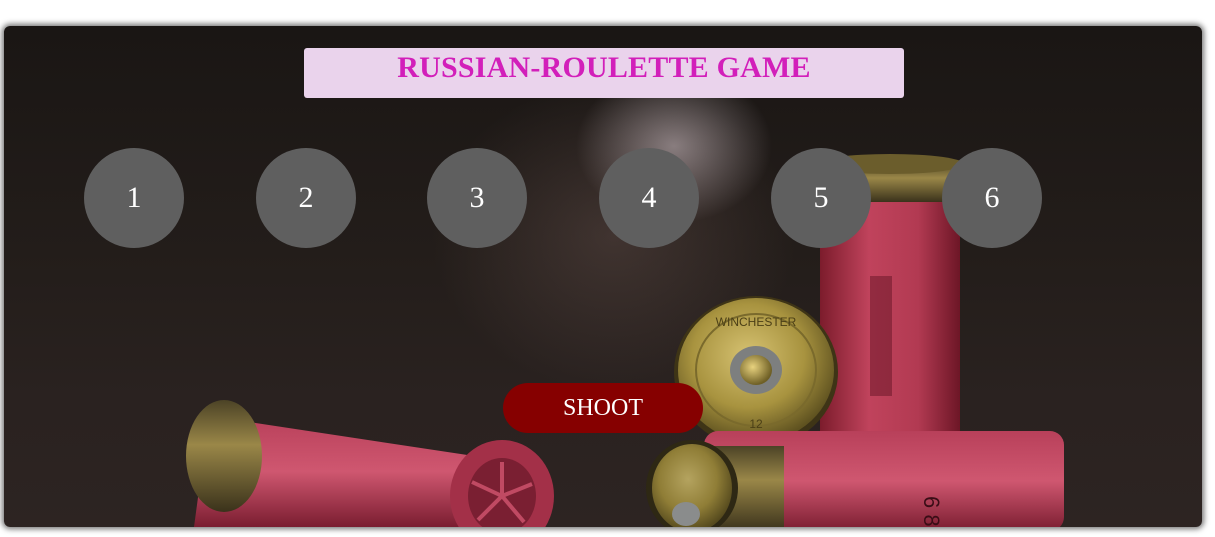 Image resolution: width=1215 pixels, height=537 pixels. What do you see at coordinates (992, 198) in the screenshot?
I see `chamber-6-button: 6` at bounding box center [992, 198].